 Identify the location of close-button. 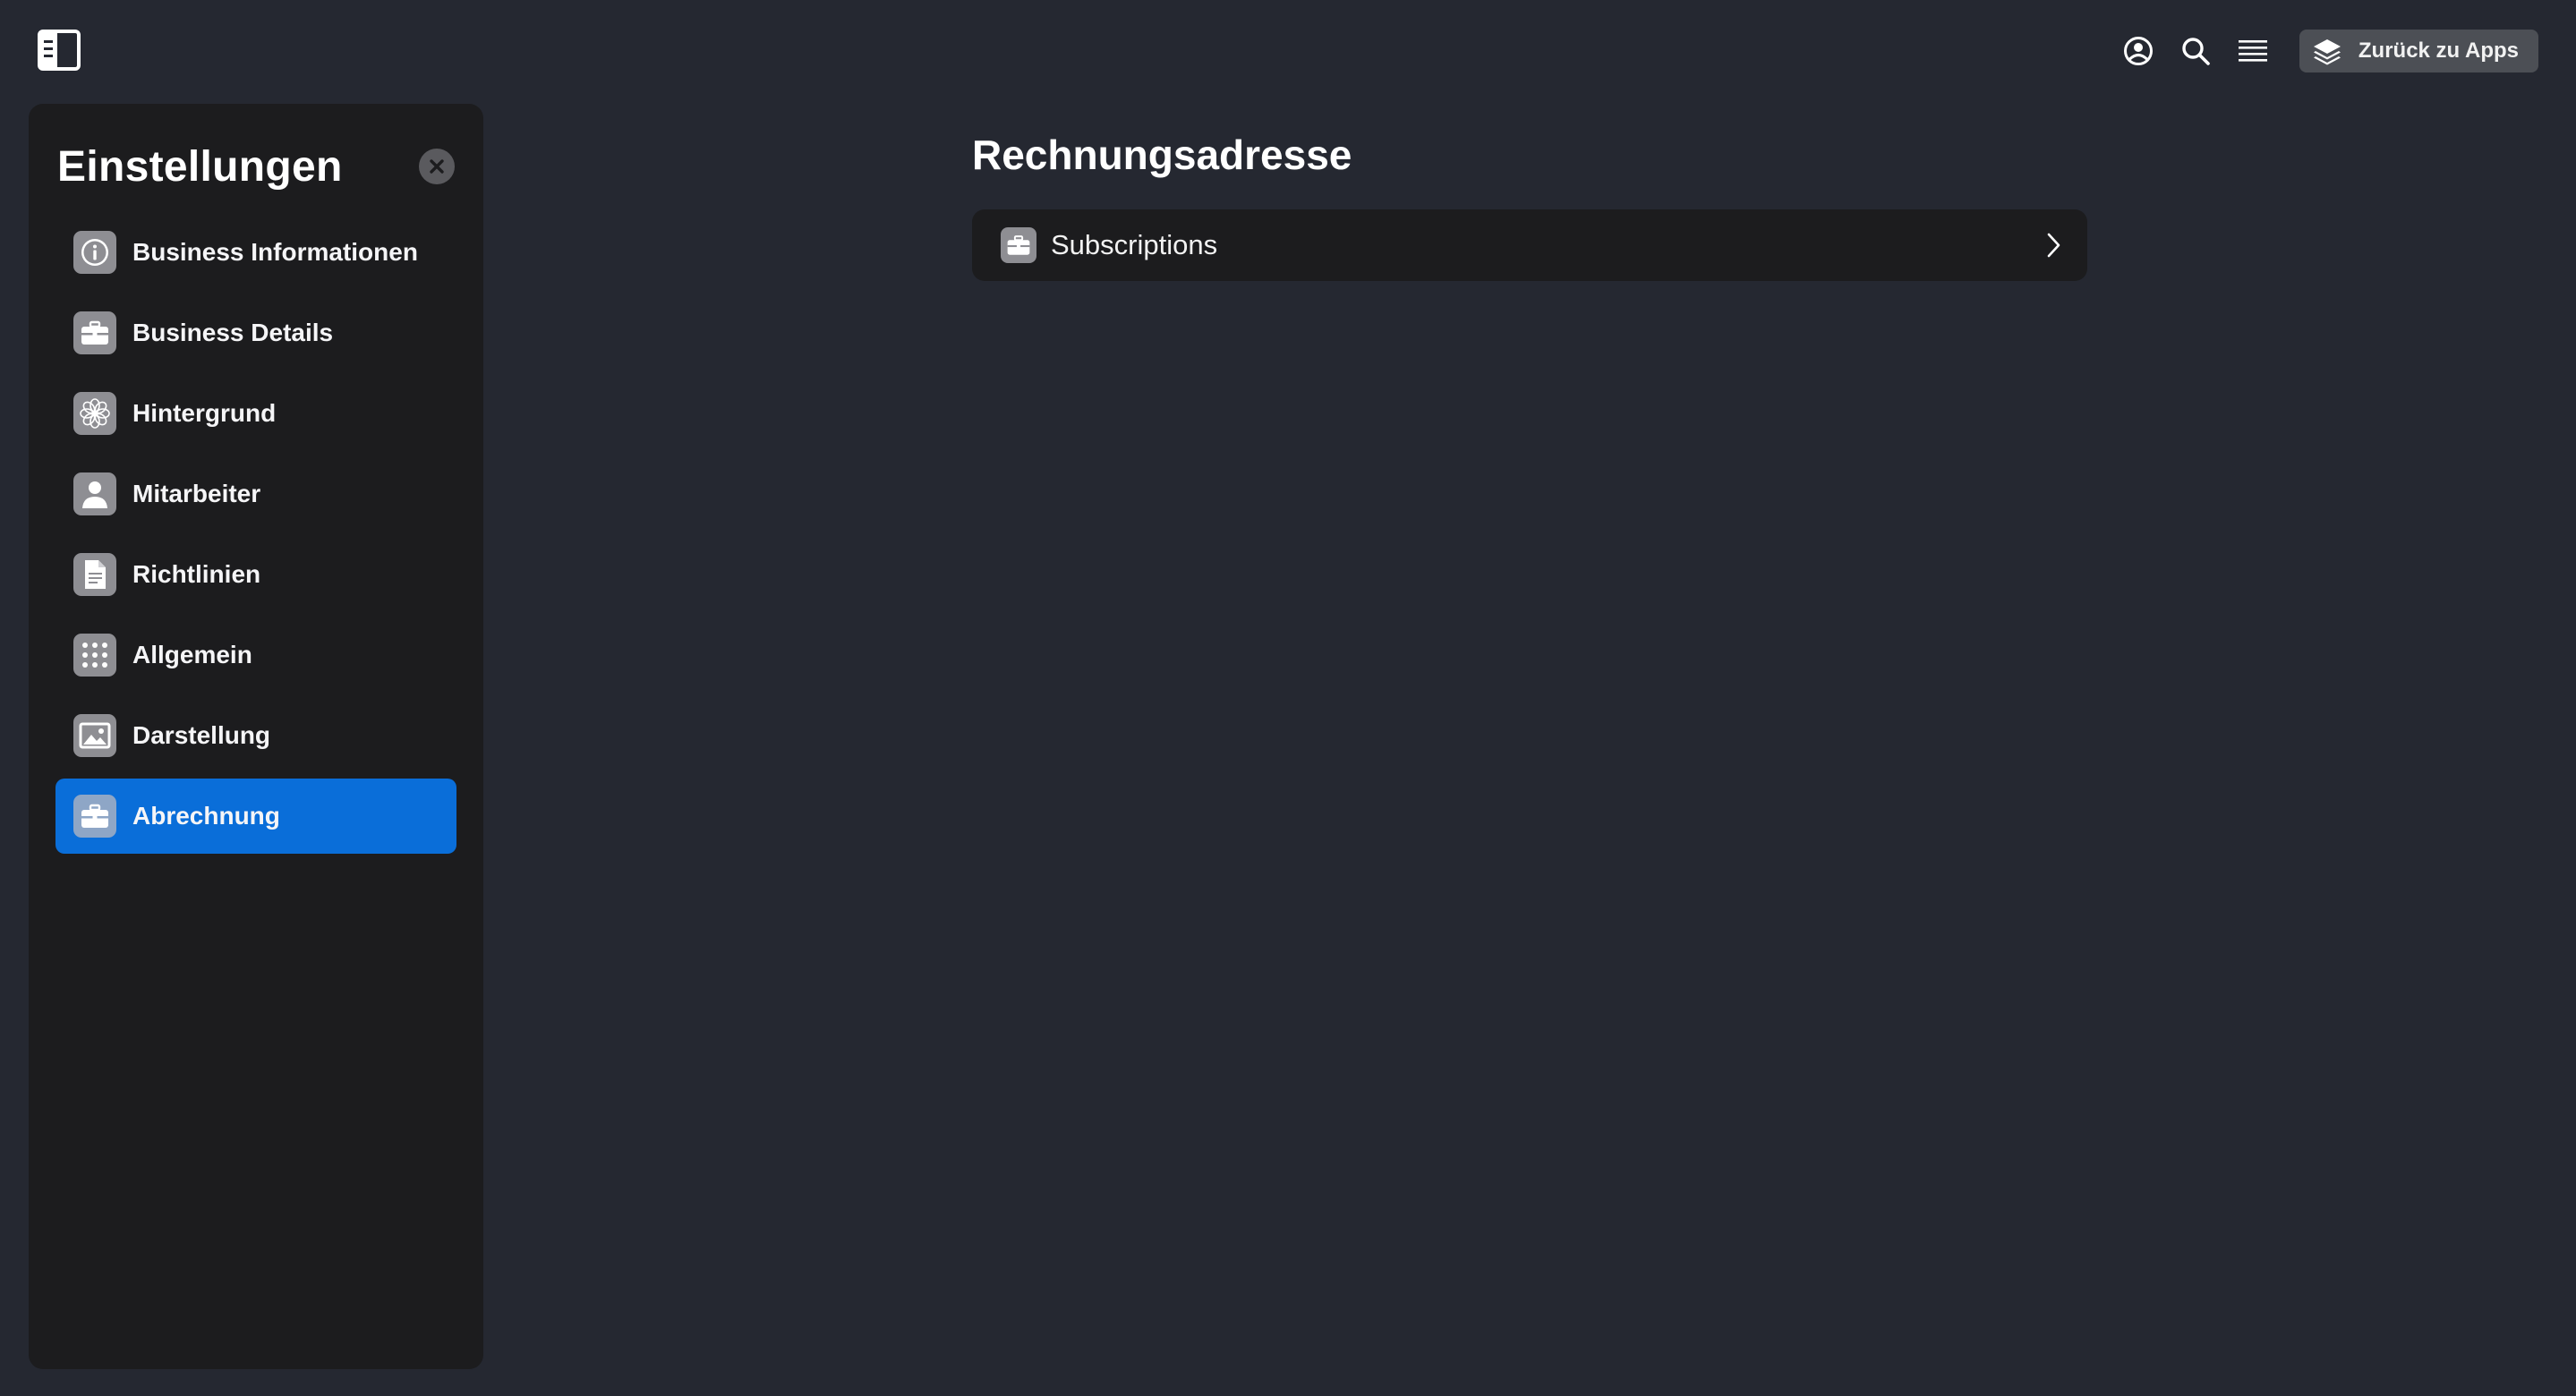
(437, 166).